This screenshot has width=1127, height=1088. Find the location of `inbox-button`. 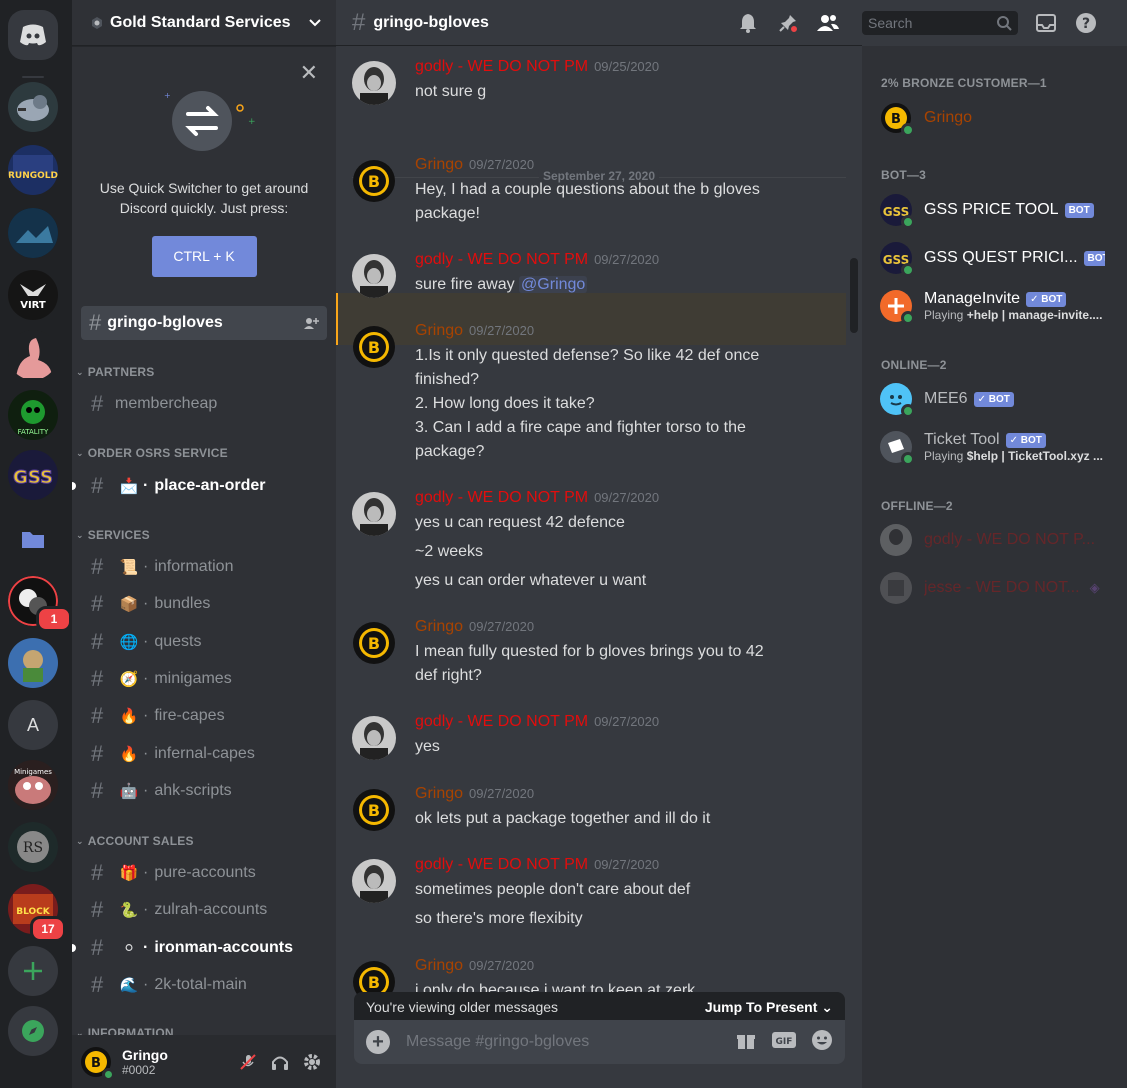

inbox-button is located at coordinates (1046, 23).